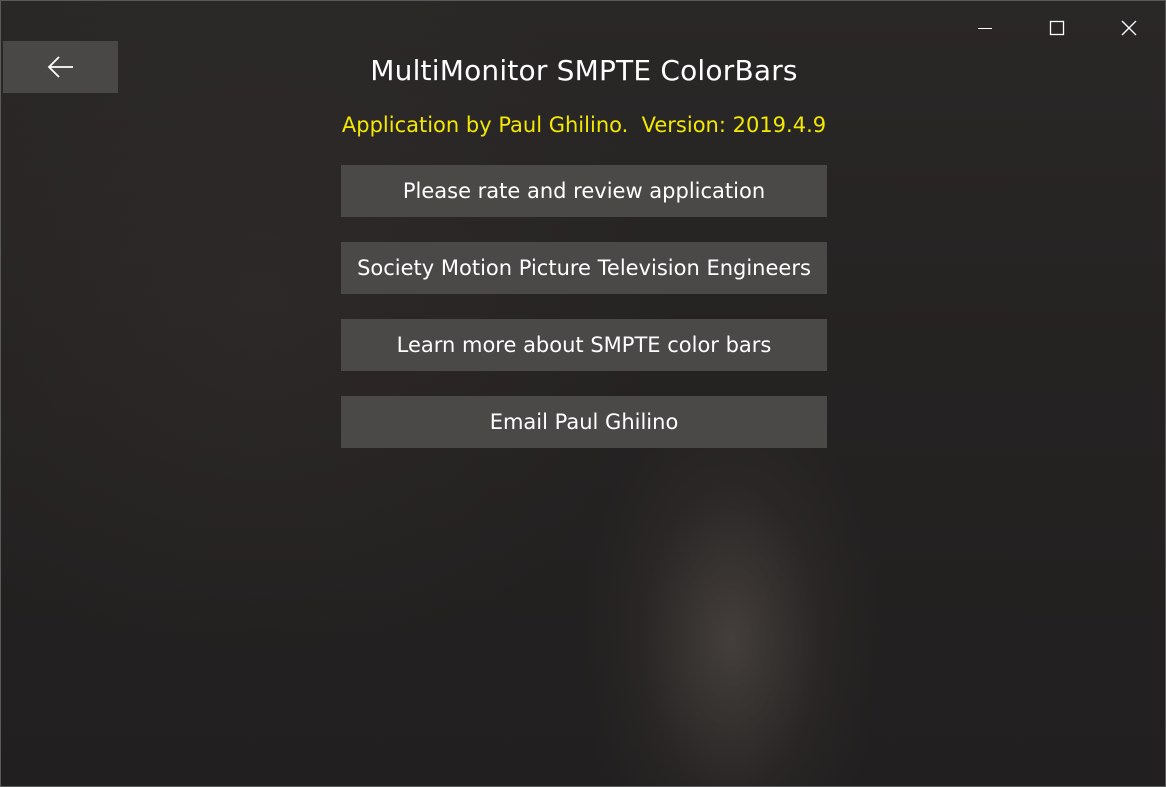  I want to click on maximize-button, so click(1057, 28).